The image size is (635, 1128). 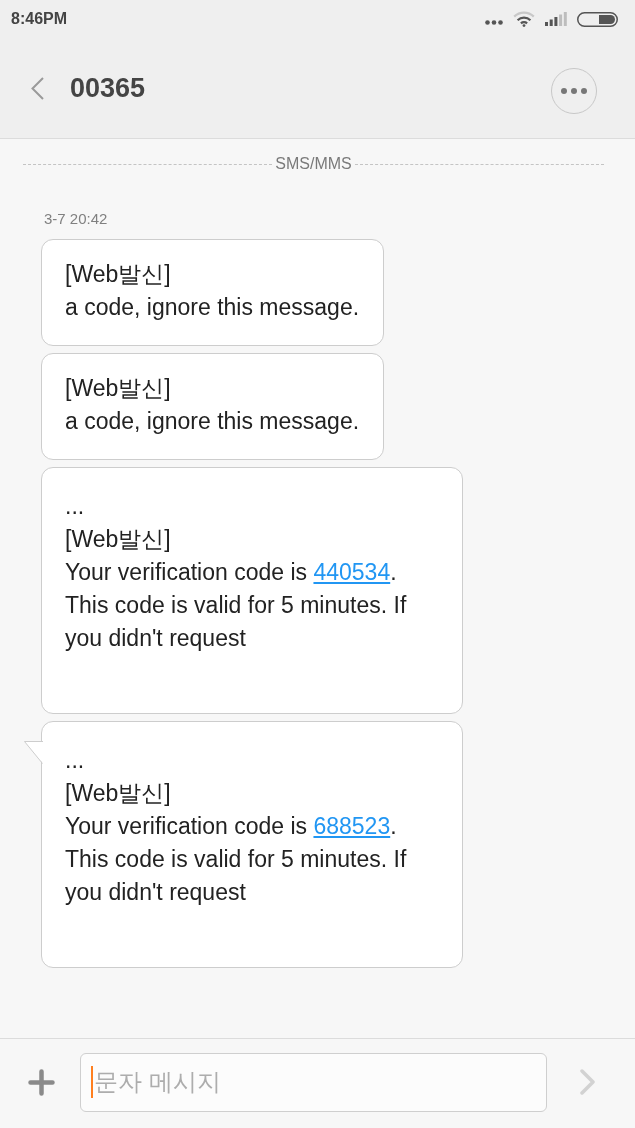 What do you see at coordinates (352, 572) in the screenshot?
I see `code-link: 440534` at bounding box center [352, 572].